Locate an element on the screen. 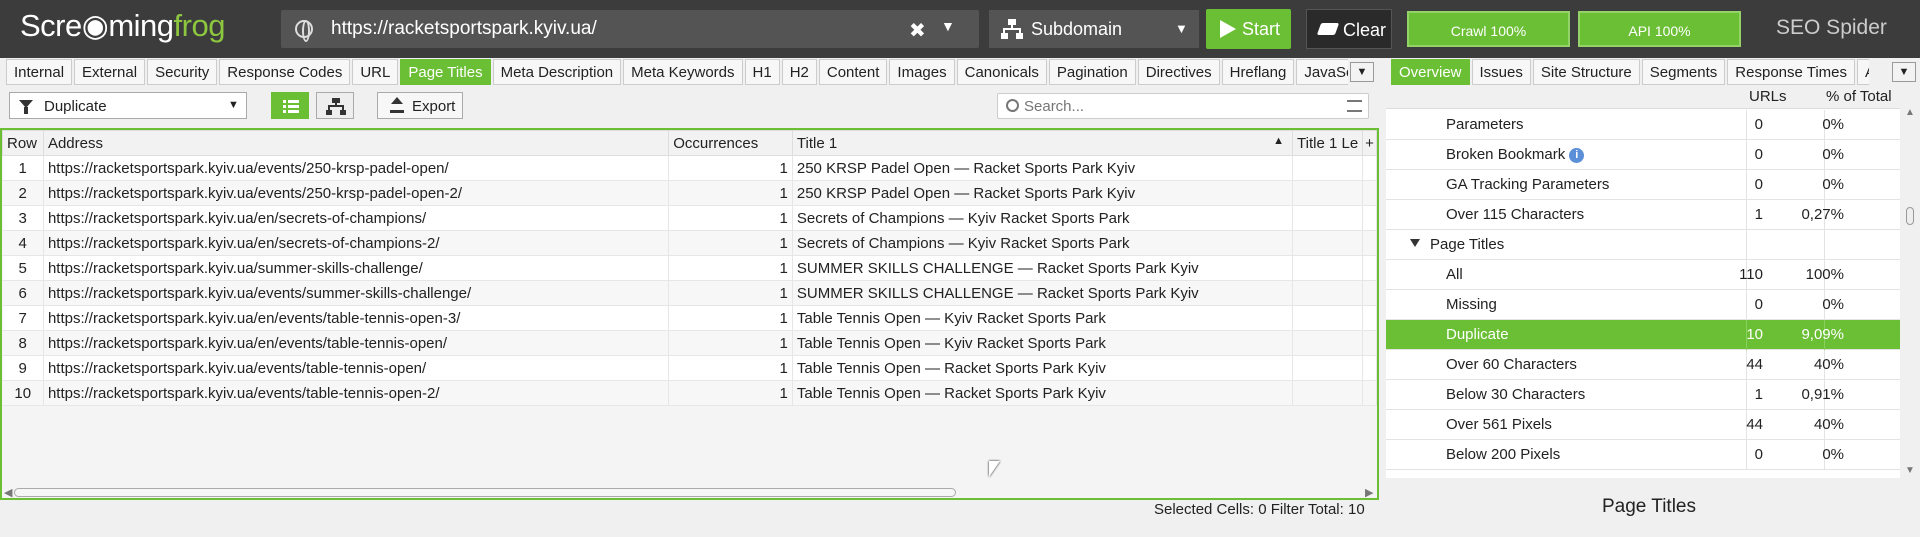  tab-directives: Directives is located at coordinates (1178, 72).